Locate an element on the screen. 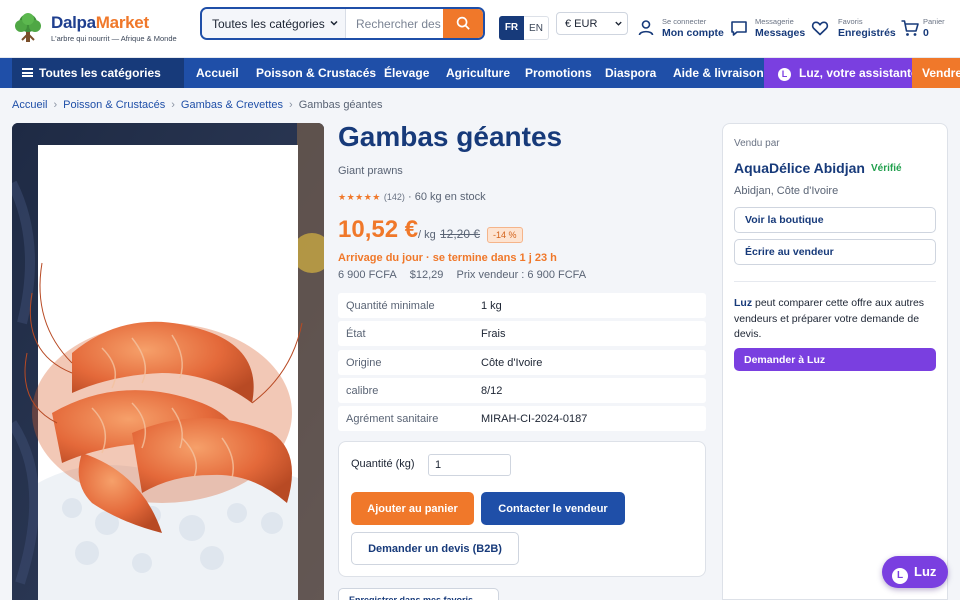 The width and height of the screenshot is (960, 600). cart-icon is located at coordinates (910, 28).